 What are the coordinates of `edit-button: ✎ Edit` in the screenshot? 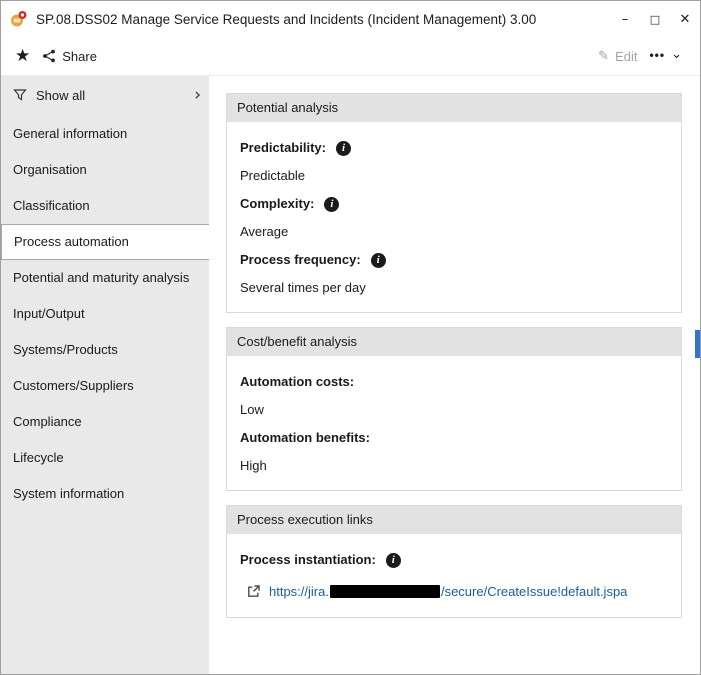 It's located at (617, 56).